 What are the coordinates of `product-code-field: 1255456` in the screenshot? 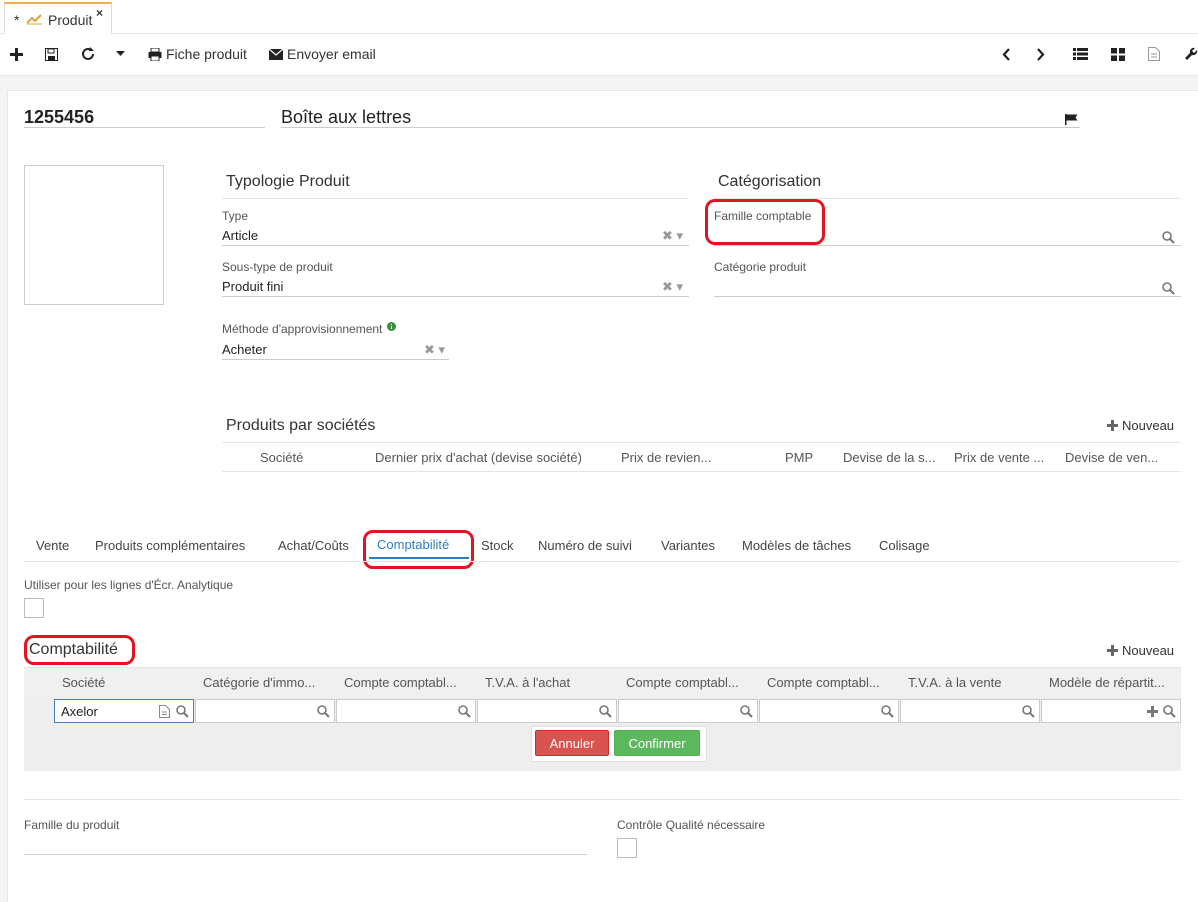 It's located at (144, 117).